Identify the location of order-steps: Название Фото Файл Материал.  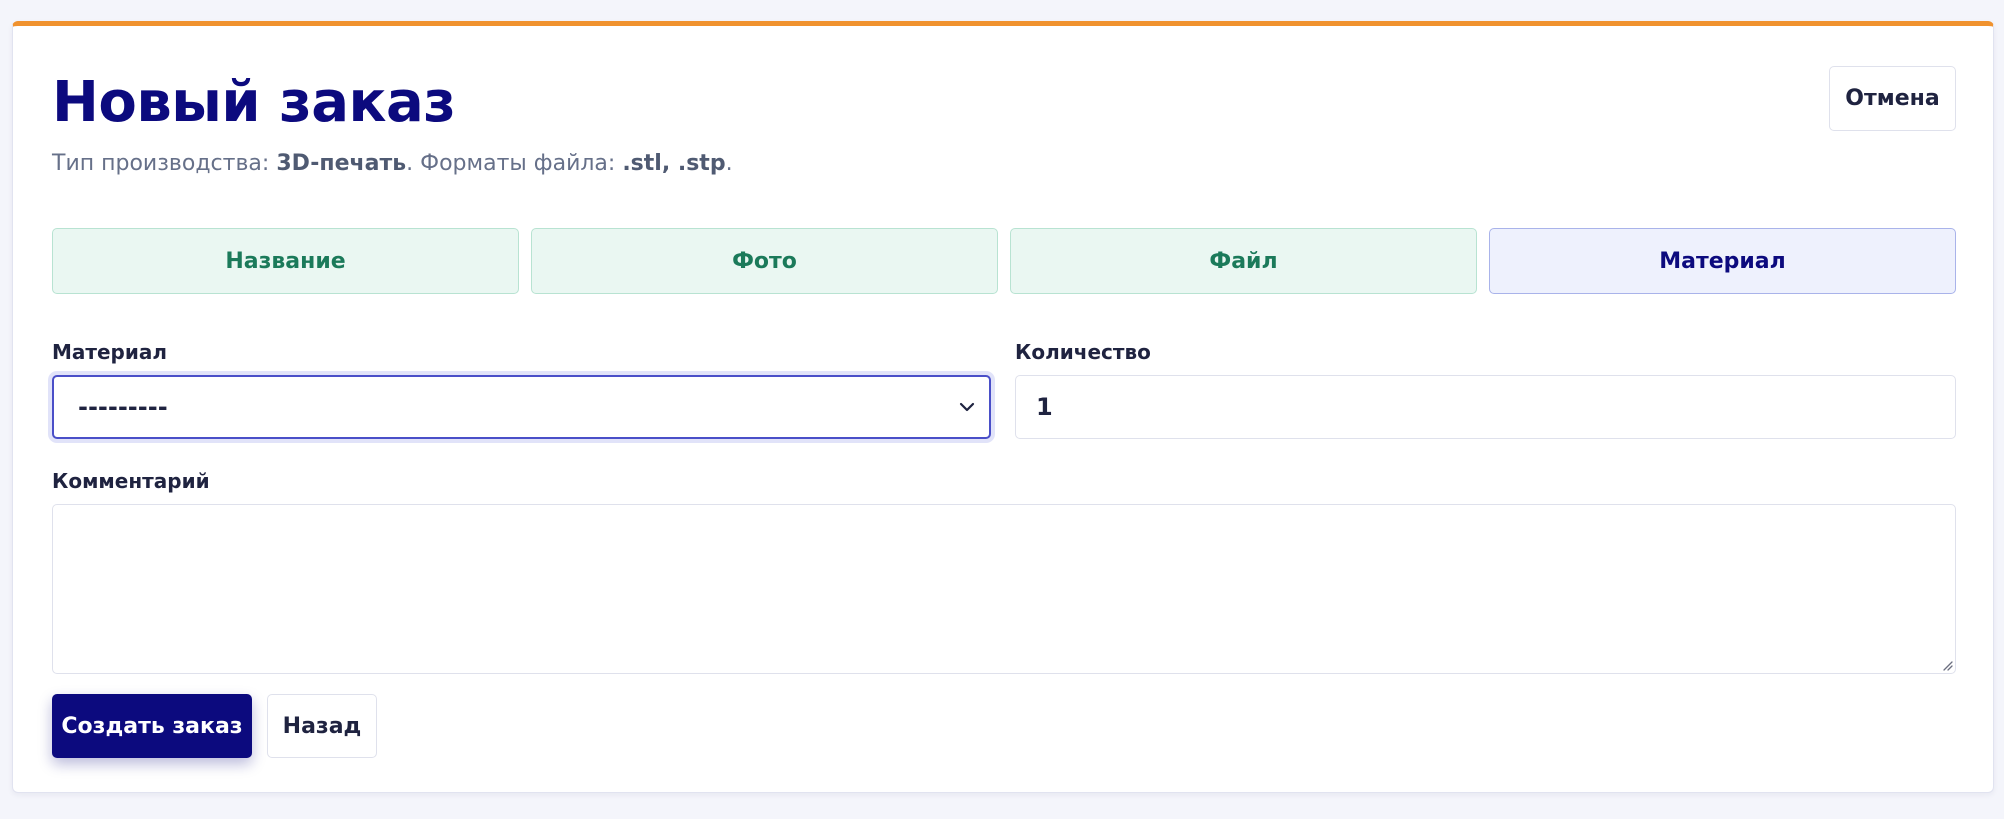
(1004, 261).